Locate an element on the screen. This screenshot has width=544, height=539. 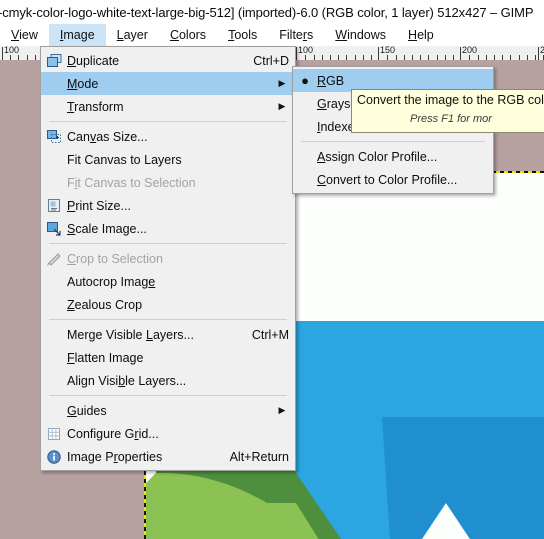
menu-item-zealous-crop-label: Zealous Crop is located at coordinates (105, 304).